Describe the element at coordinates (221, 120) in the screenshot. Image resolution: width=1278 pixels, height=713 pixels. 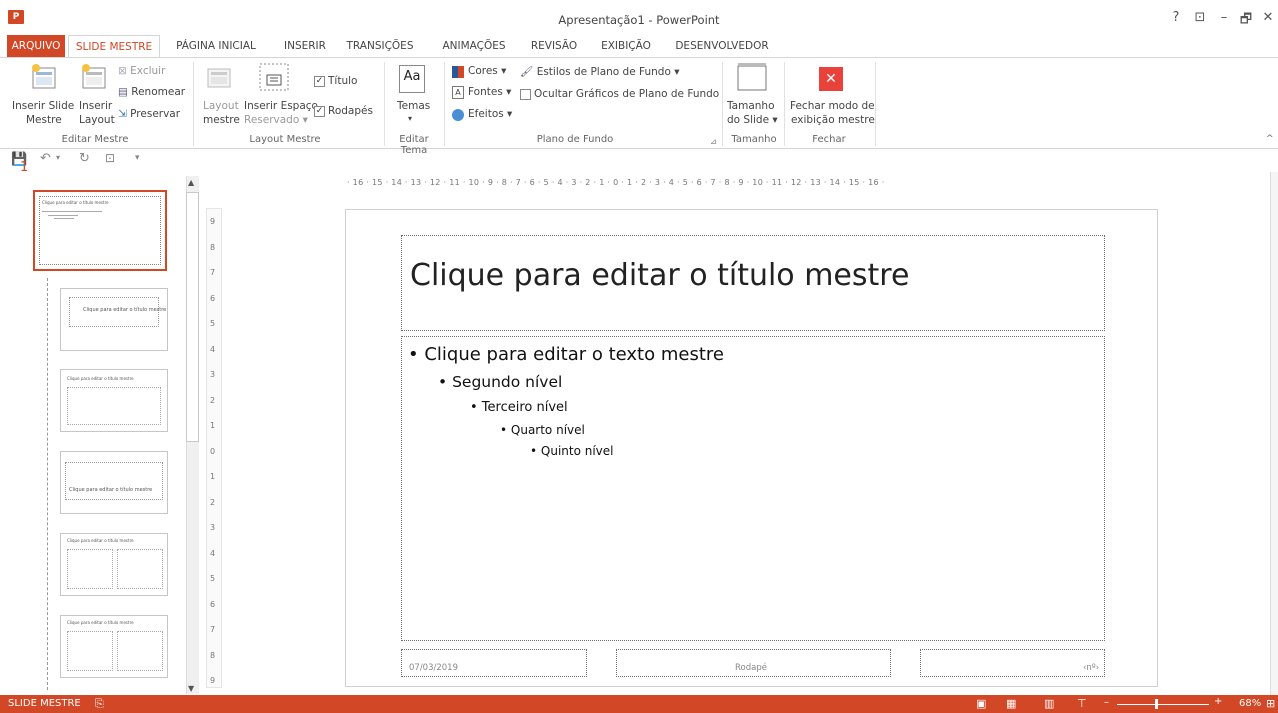
I see `layout-master-label-2: mestre` at that location.